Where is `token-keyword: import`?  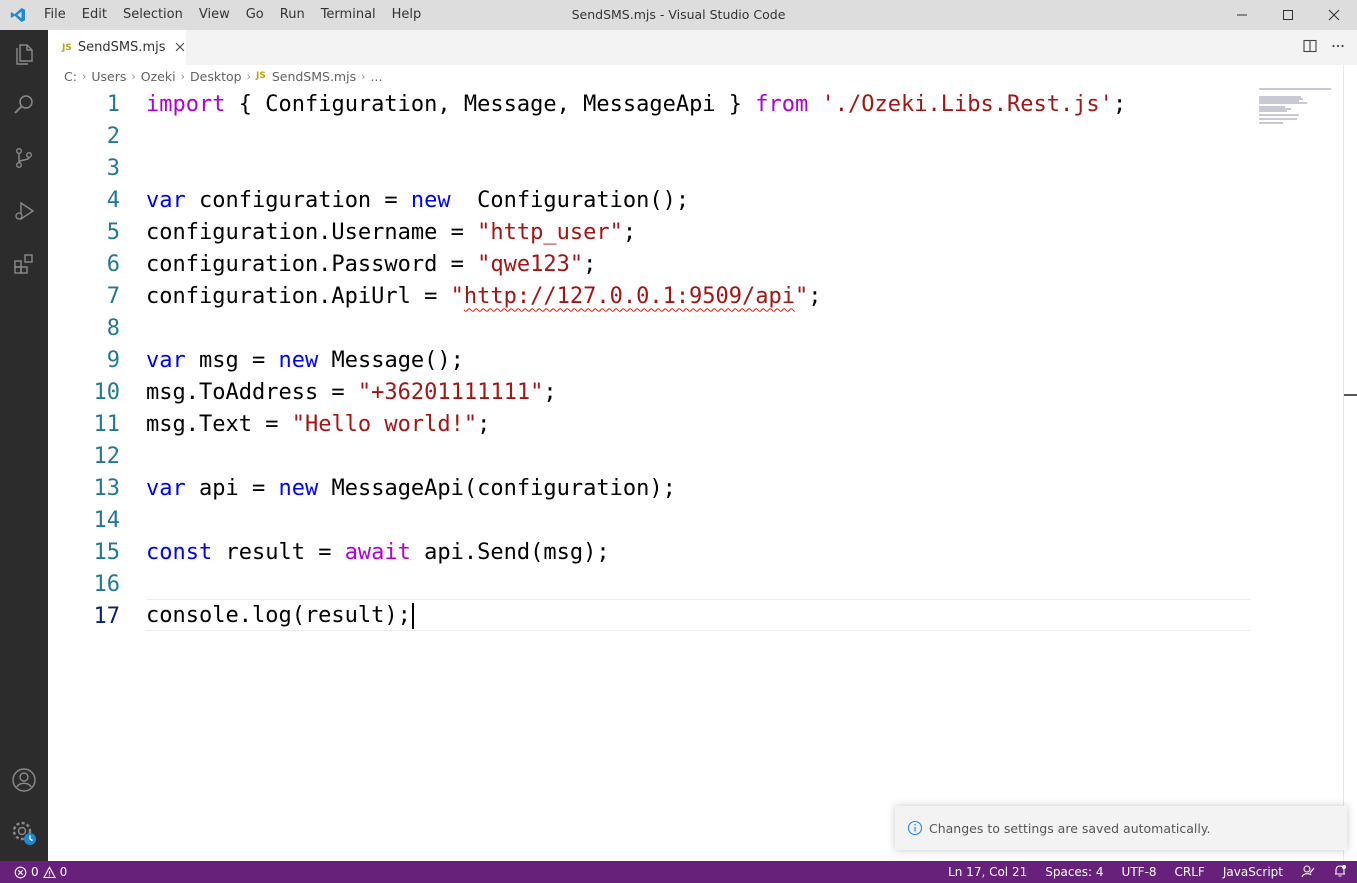 token-keyword: import is located at coordinates (186, 104).